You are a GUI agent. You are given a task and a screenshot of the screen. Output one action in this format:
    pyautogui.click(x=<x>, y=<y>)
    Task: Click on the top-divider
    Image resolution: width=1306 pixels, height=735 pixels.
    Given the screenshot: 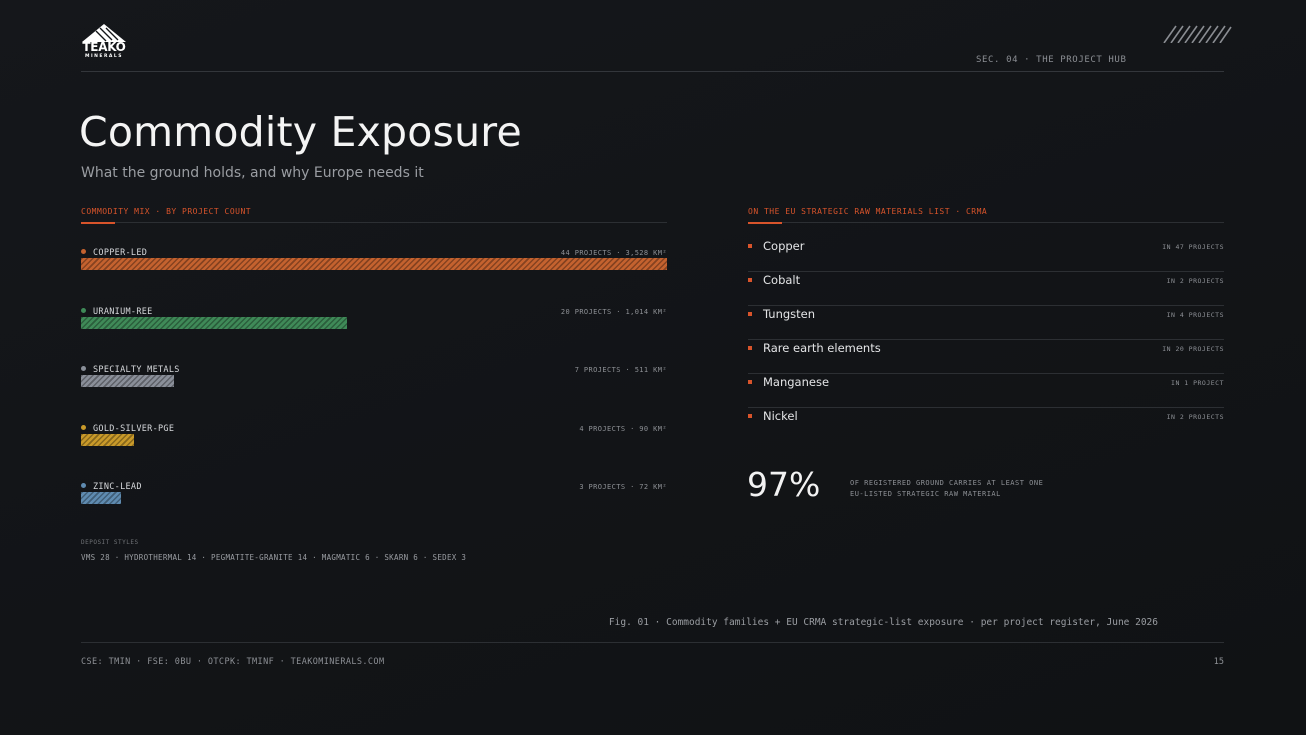 What is the action you would take?
    pyautogui.click(x=652, y=71)
    